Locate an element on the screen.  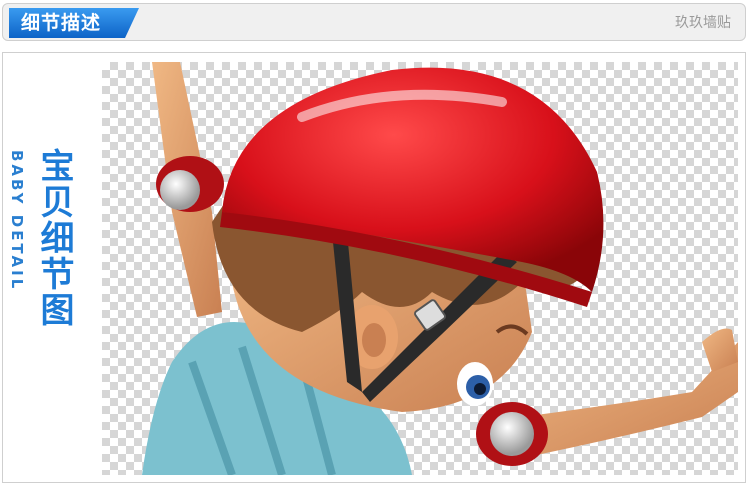
brand-name: 玖玖墙贴 is located at coordinates (703, 23).